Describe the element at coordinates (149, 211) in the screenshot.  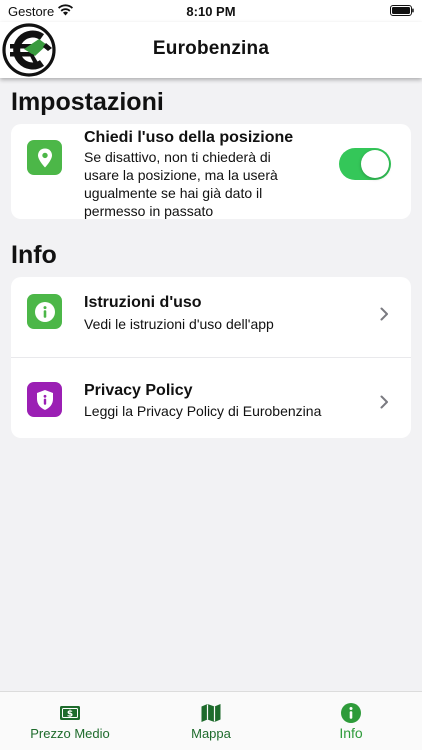
I see `location-description-line: permesso in passato` at that location.